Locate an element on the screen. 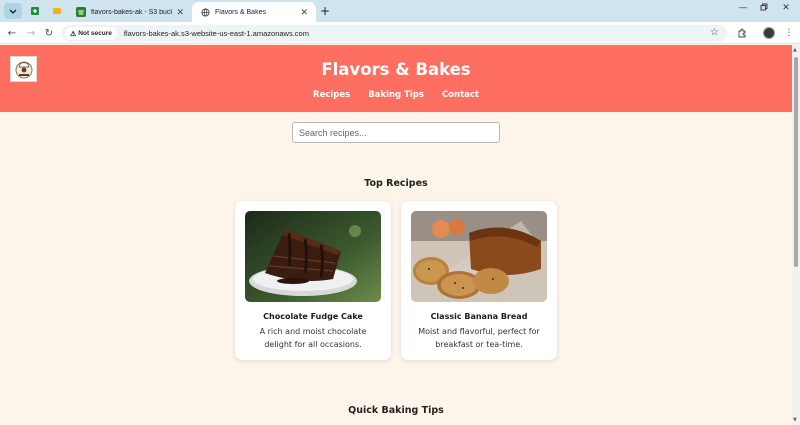 The image size is (800, 425). minimize-button: — is located at coordinates (743, 8).